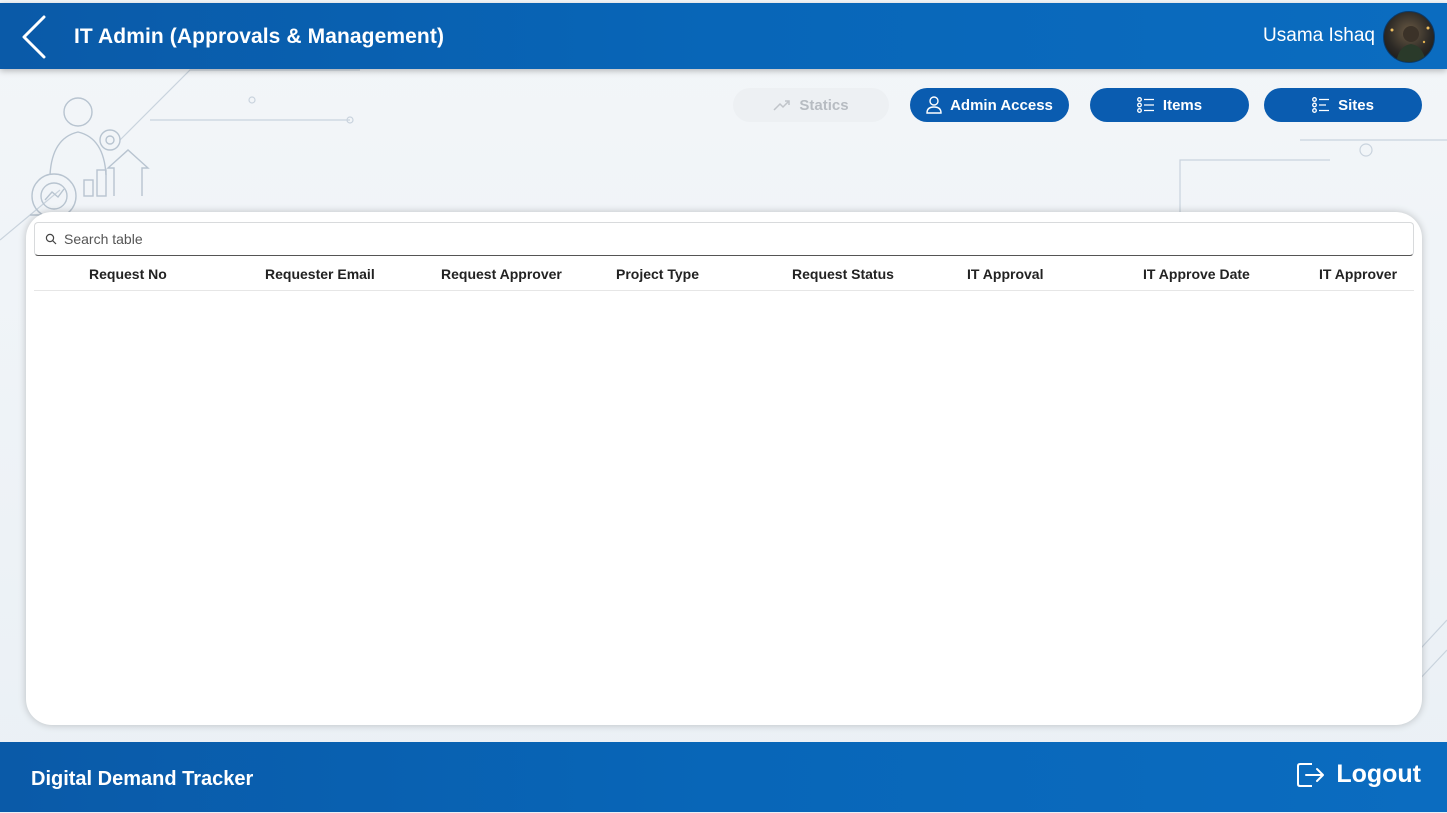 The image size is (1447, 813). I want to click on avatar, so click(1409, 37).